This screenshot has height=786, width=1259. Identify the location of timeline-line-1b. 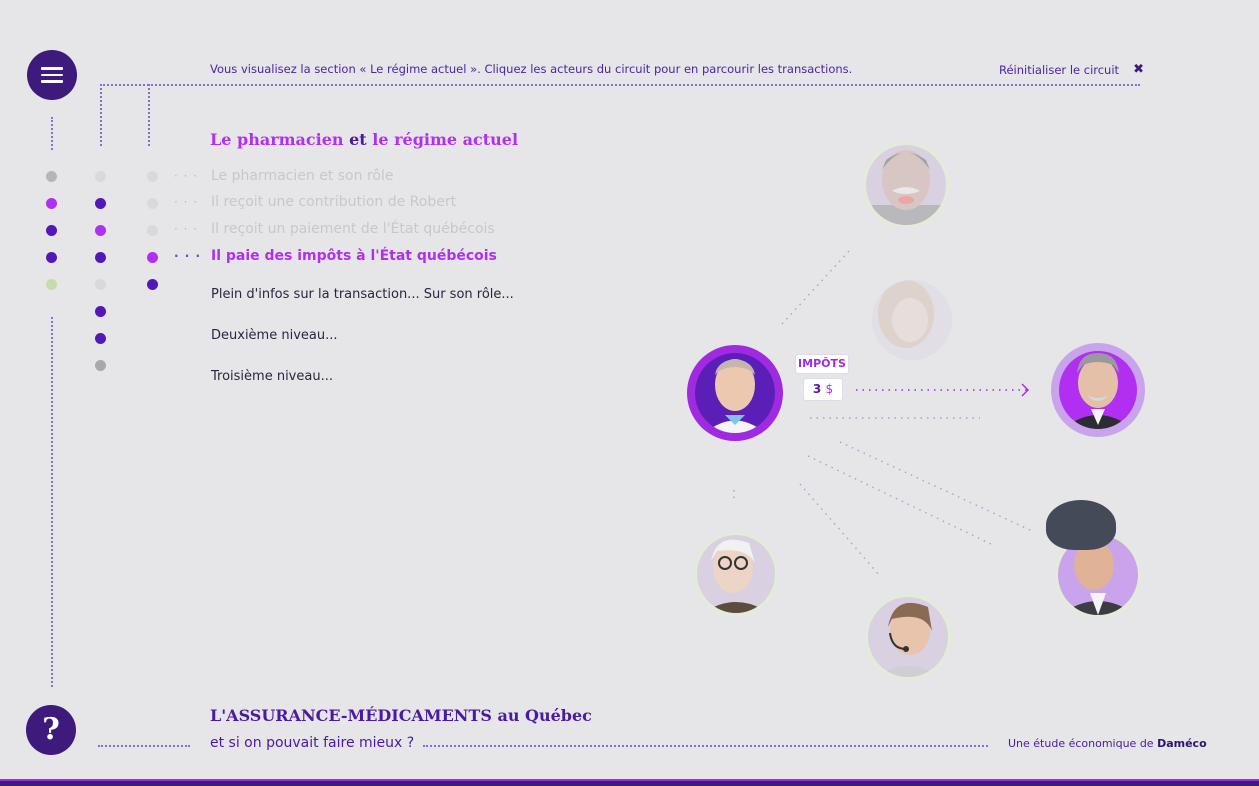
(52, 502).